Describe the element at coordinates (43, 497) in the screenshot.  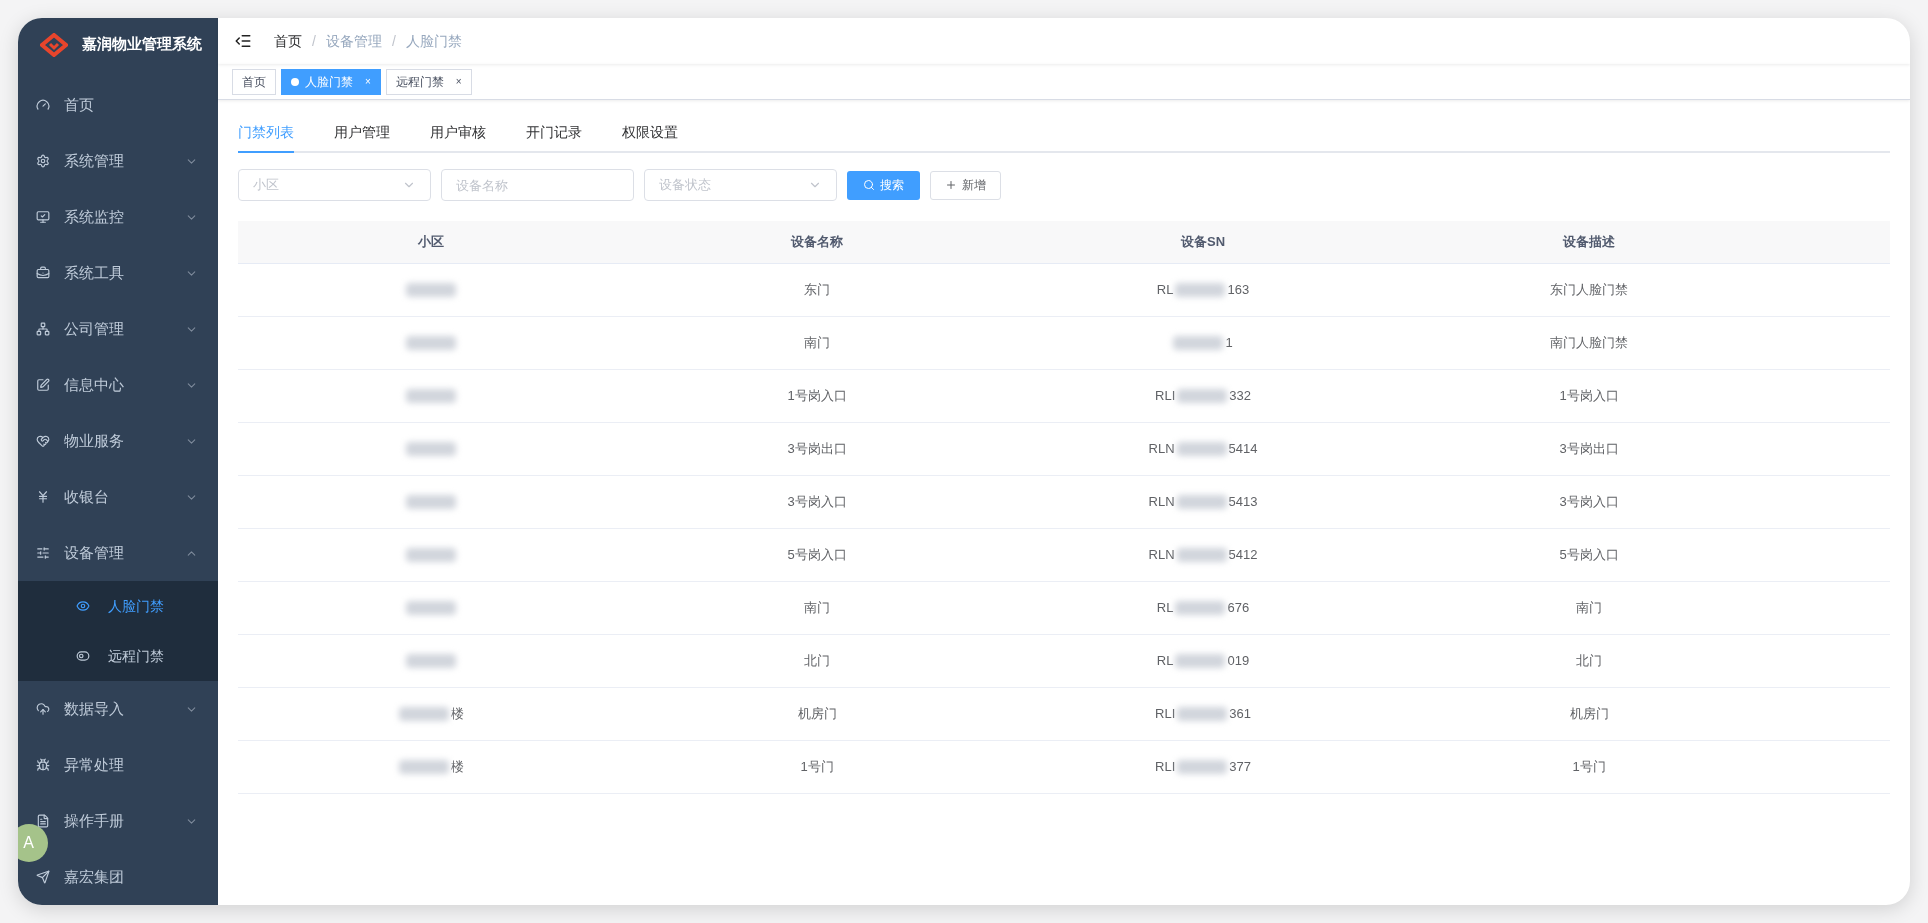
I see `yen-icon` at that location.